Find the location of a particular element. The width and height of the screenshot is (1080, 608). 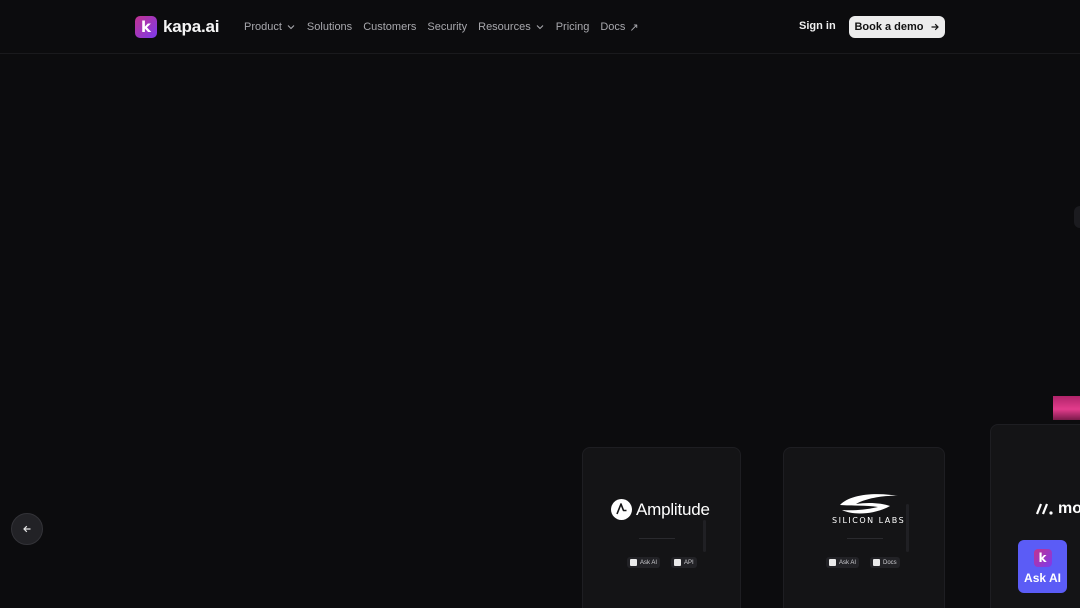

ask-ai-widget: k Ask AI is located at coordinates (1042, 566).